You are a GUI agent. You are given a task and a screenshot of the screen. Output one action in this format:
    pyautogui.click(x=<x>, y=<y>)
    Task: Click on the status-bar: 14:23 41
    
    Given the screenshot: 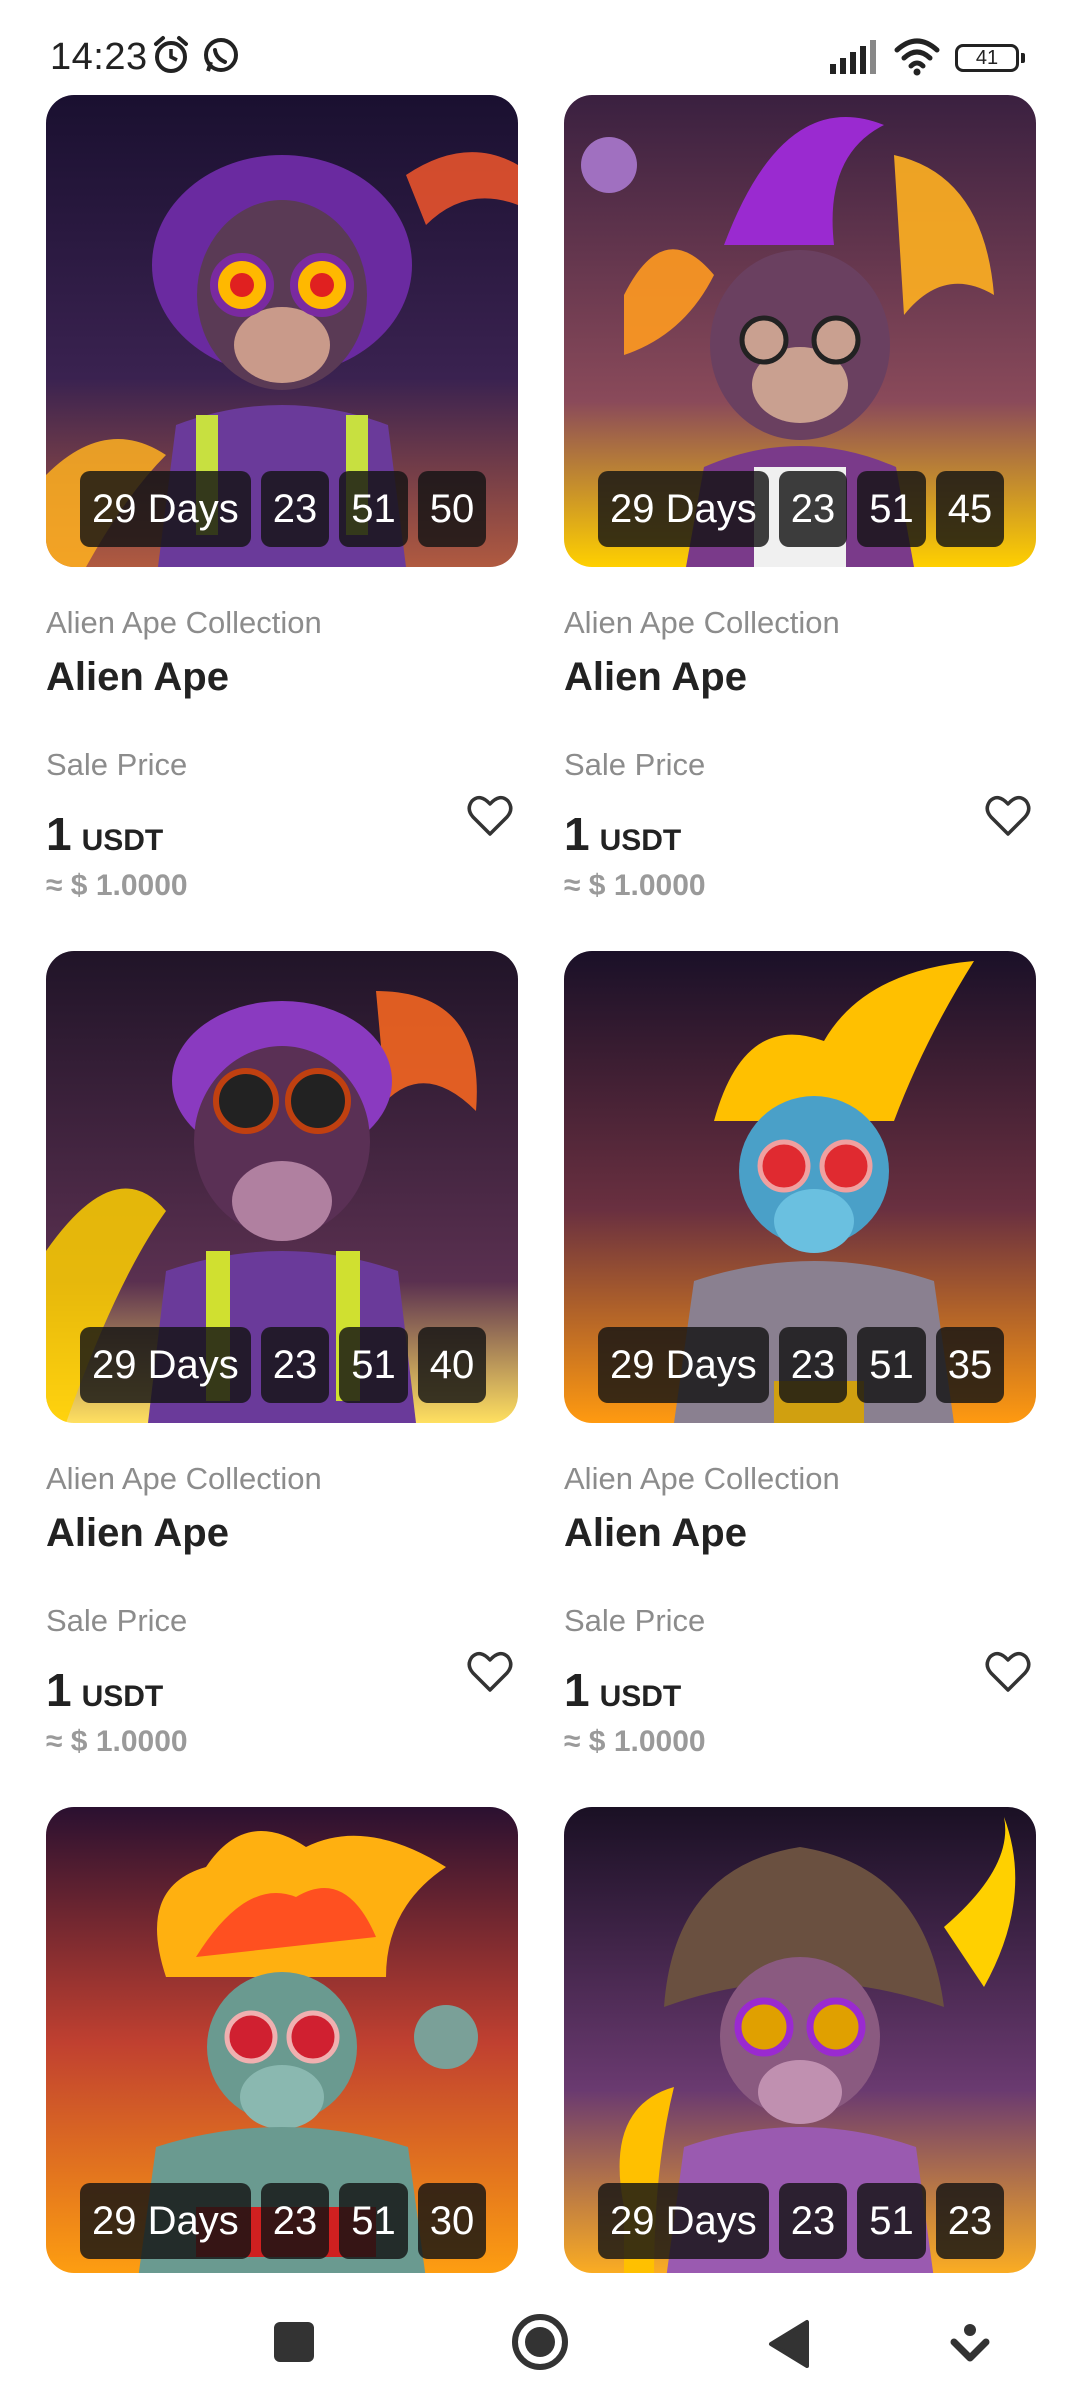 What is the action you would take?
    pyautogui.click(x=540, y=55)
    